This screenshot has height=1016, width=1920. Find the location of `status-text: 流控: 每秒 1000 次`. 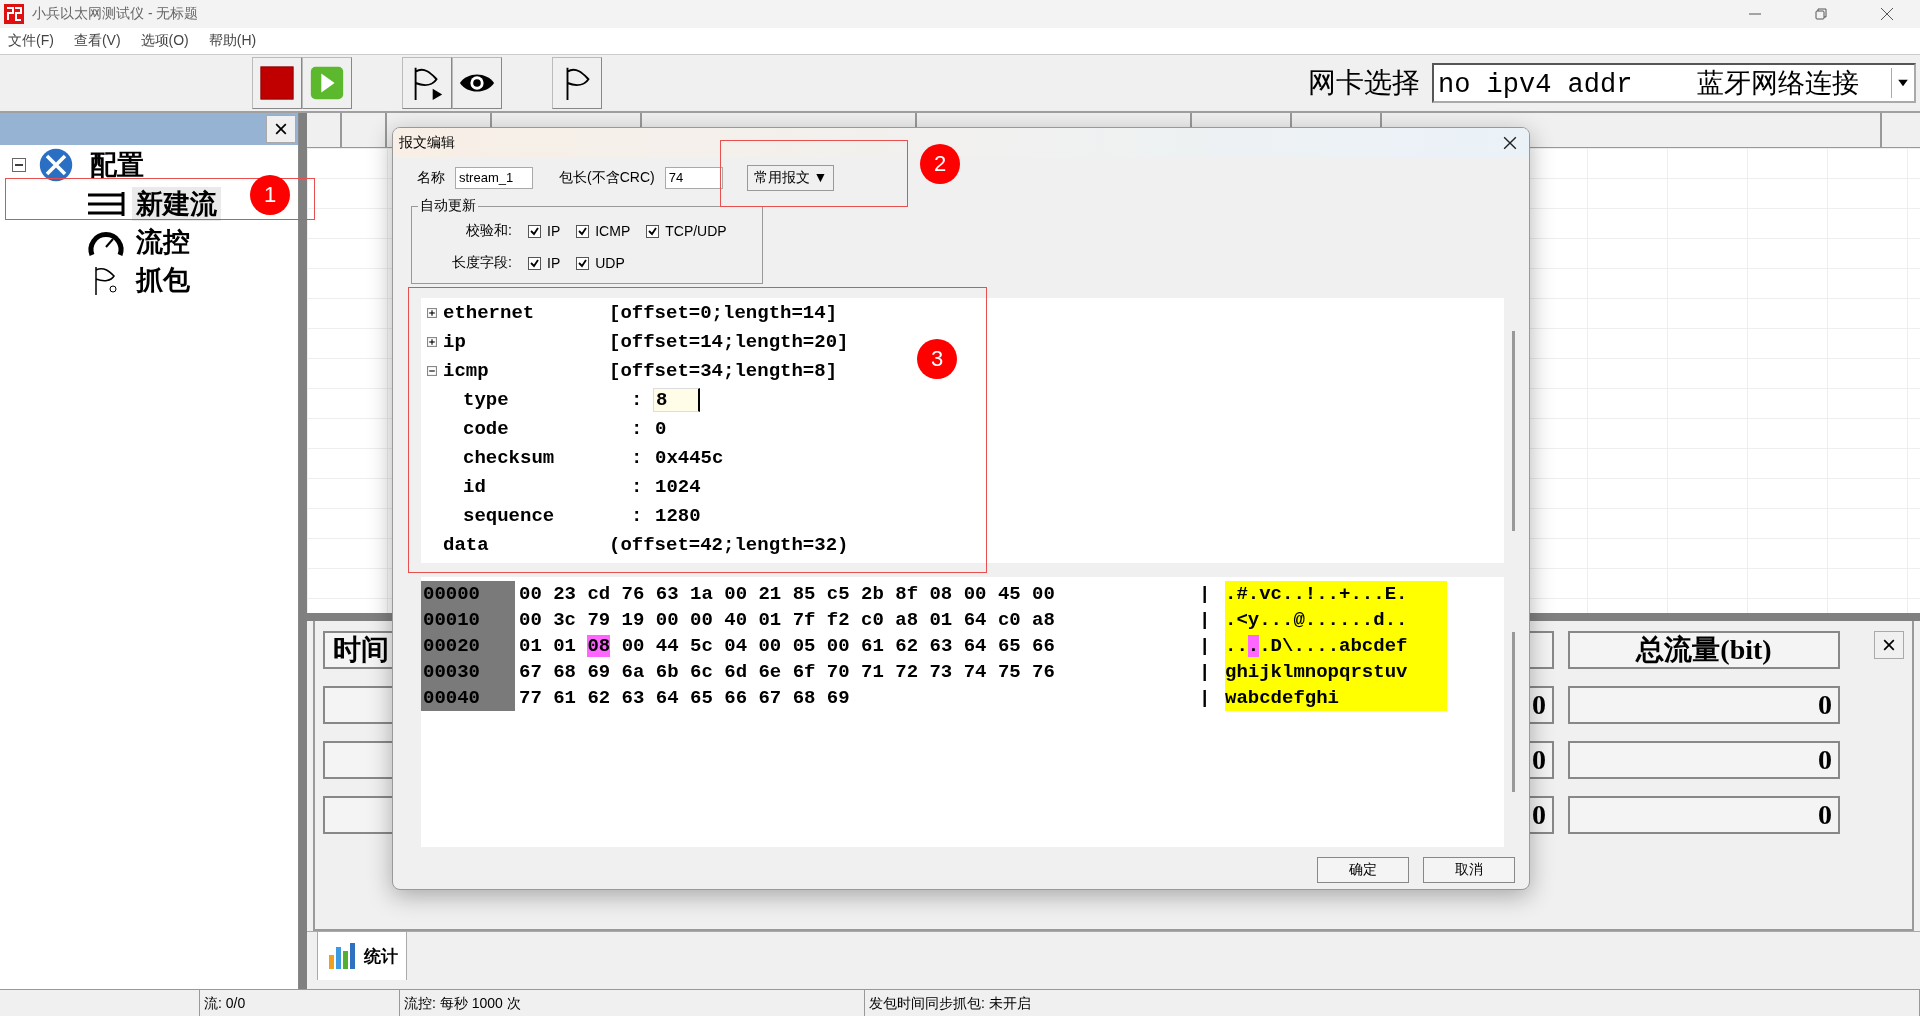

status-text: 流控: 每秒 1000 次 is located at coordinates (632, 1003).